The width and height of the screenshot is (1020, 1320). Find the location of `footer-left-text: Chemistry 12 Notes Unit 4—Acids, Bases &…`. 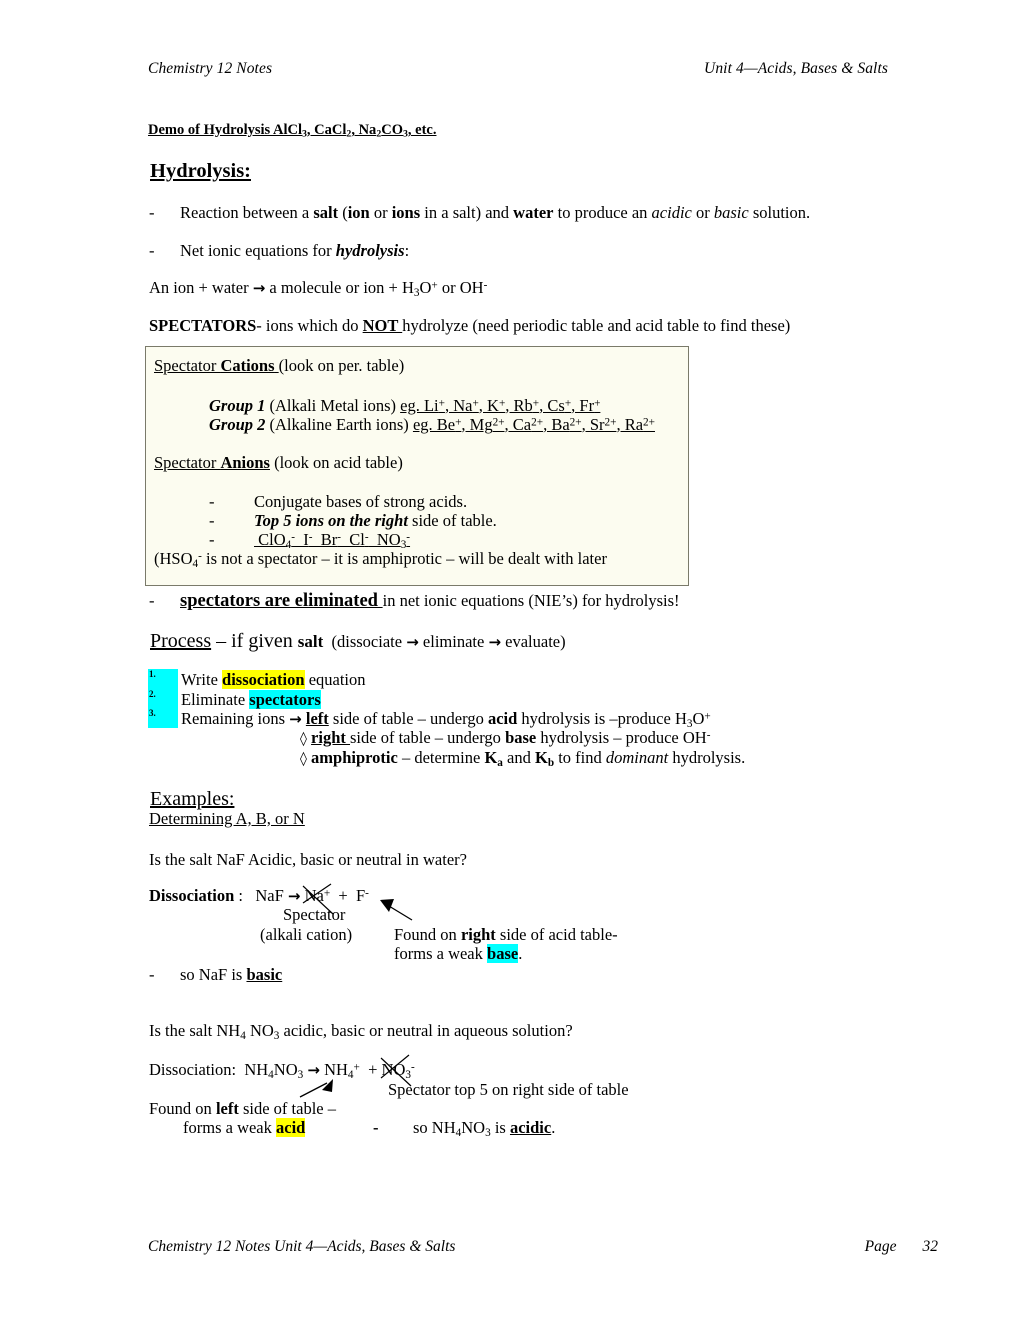

footer-left-text: Chemistry 12 Notes Unit 4—Acids, Bases &… is located at coordinates (302, 1246).